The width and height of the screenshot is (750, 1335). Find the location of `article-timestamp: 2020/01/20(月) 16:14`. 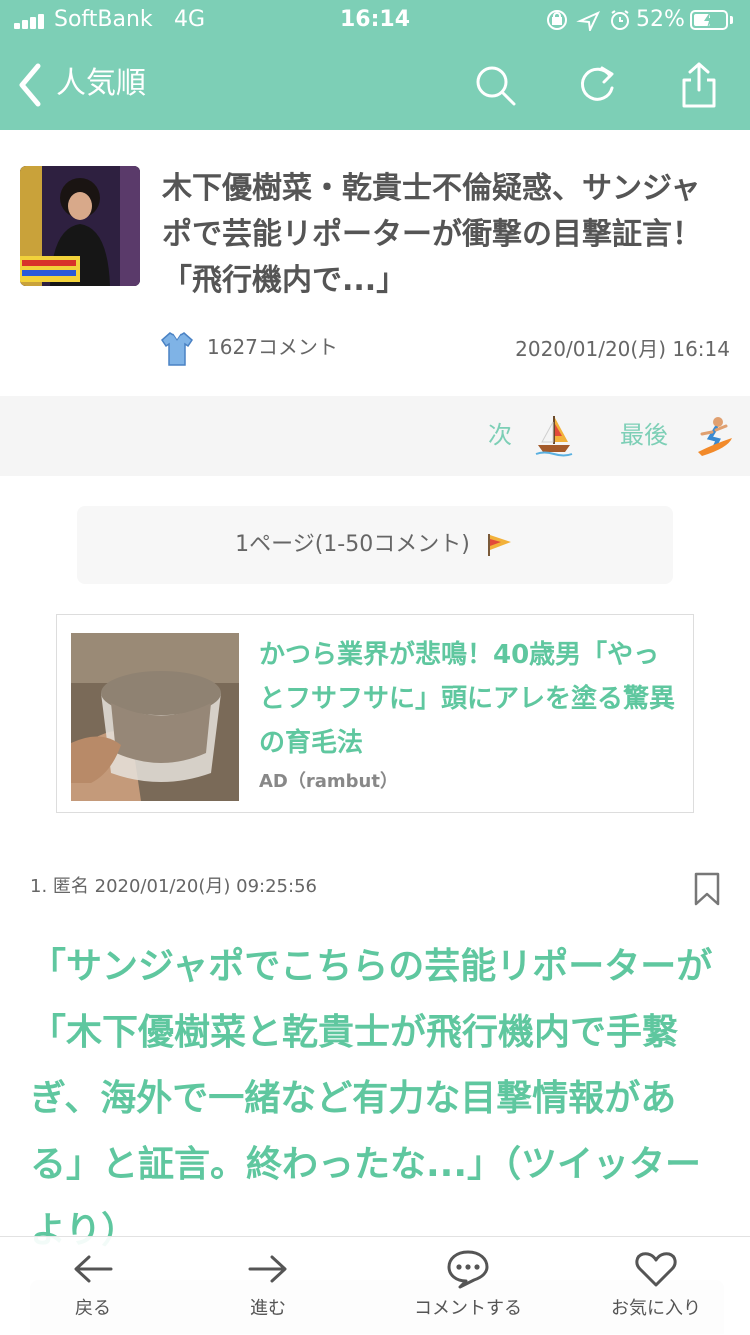

article-timestamp: 2020/01/20(月) 16:14 is located at coordinates (622, 349).